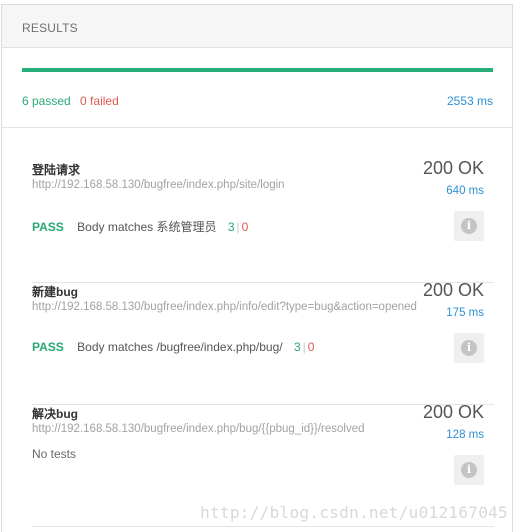  I want to click on failed-count: 0 failed, so click(99, 101).